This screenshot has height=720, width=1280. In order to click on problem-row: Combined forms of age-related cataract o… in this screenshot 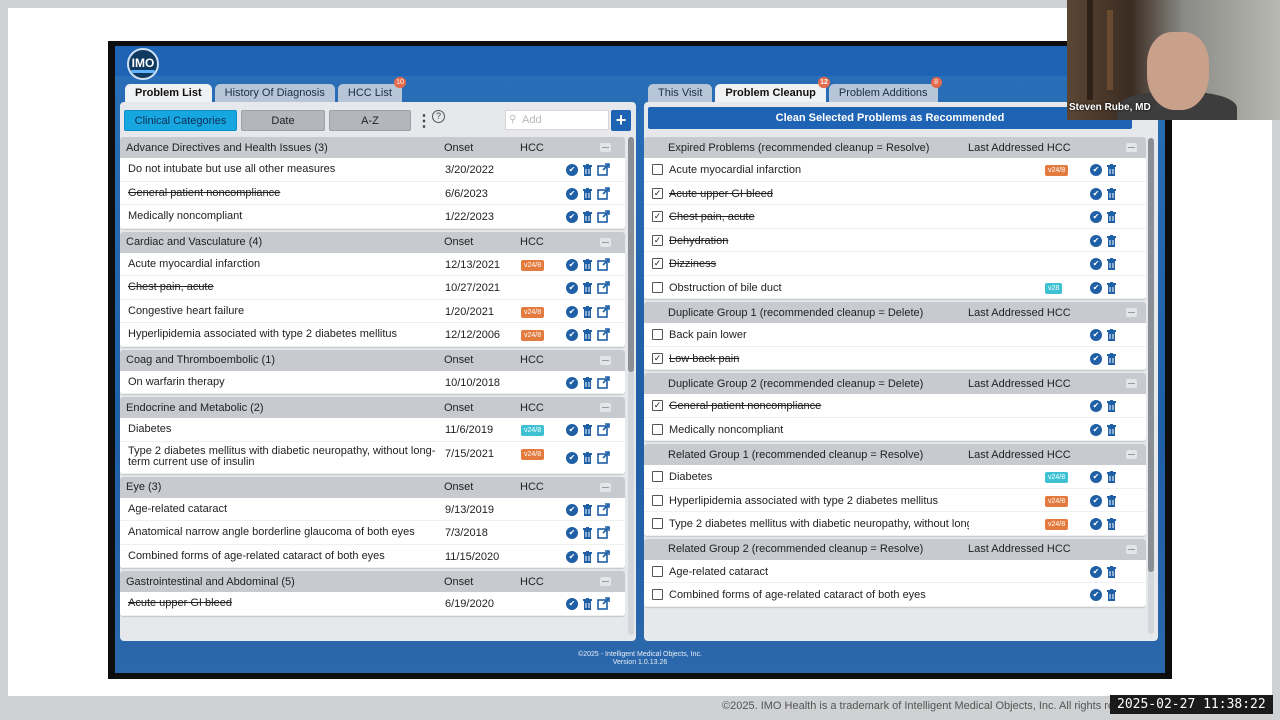, I will do `click(372, 556)`.